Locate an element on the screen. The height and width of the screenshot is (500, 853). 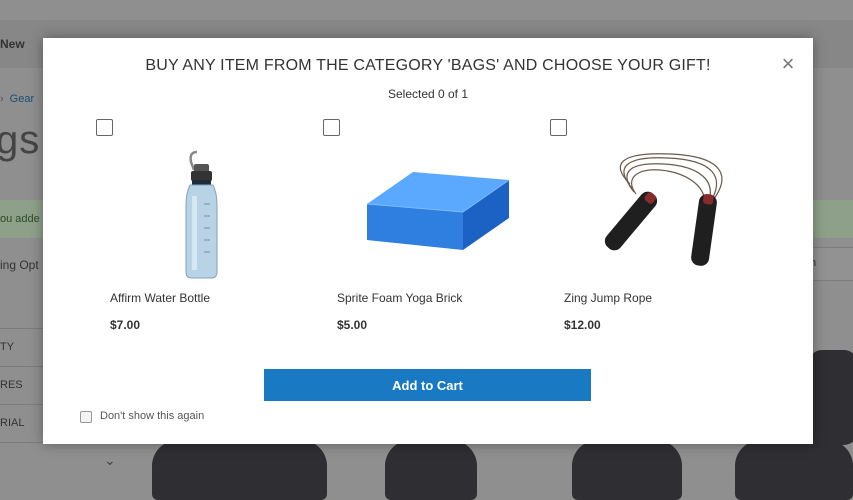
product-name: Zing Jump Rope is located at coordinates (608, 298).